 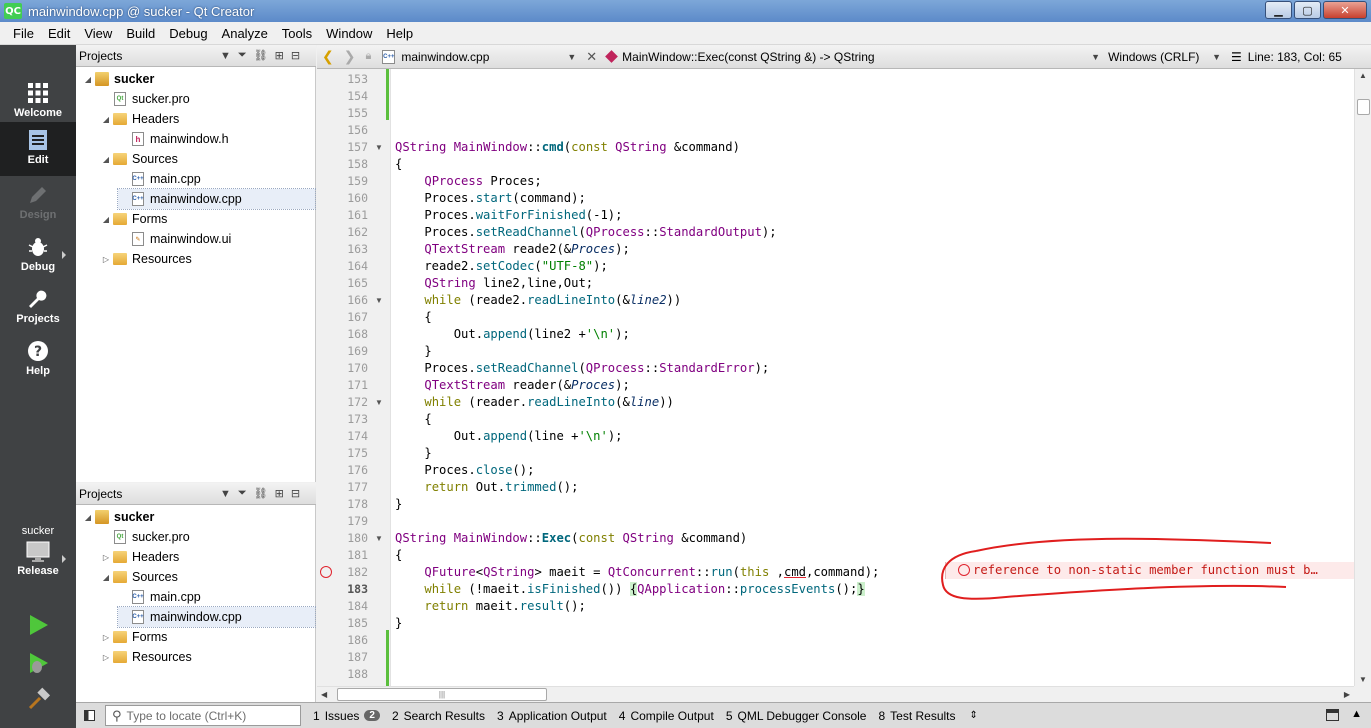 What do you see at coordinates (512, 249) in the screenshot?
I see `code-line: QTextStream reade2(&Proces);` at bounding box center [512, 249].